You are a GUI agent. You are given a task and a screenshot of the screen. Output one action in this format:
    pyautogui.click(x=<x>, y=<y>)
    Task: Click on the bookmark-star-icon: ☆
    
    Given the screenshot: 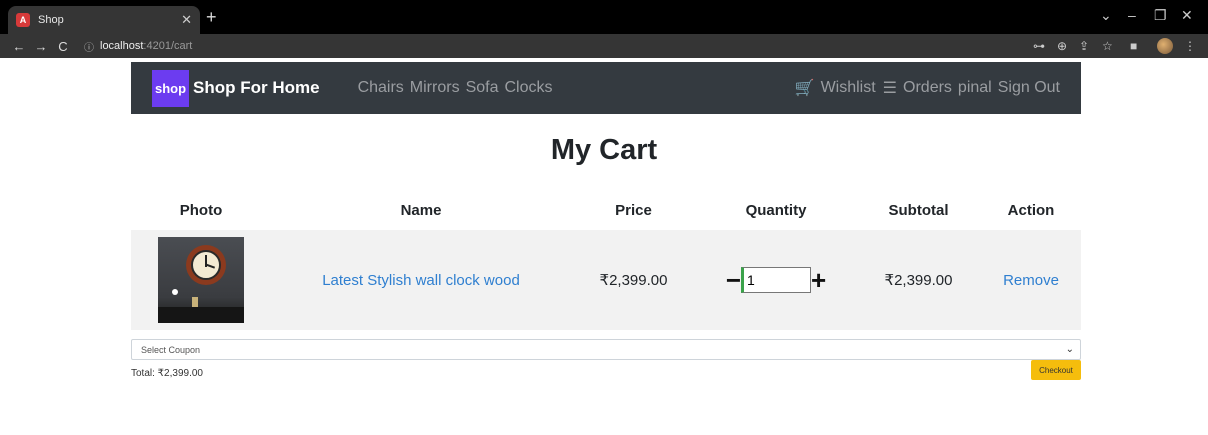 What is the action you would take?
    pyautogui.click(x=1107, y=46)
    